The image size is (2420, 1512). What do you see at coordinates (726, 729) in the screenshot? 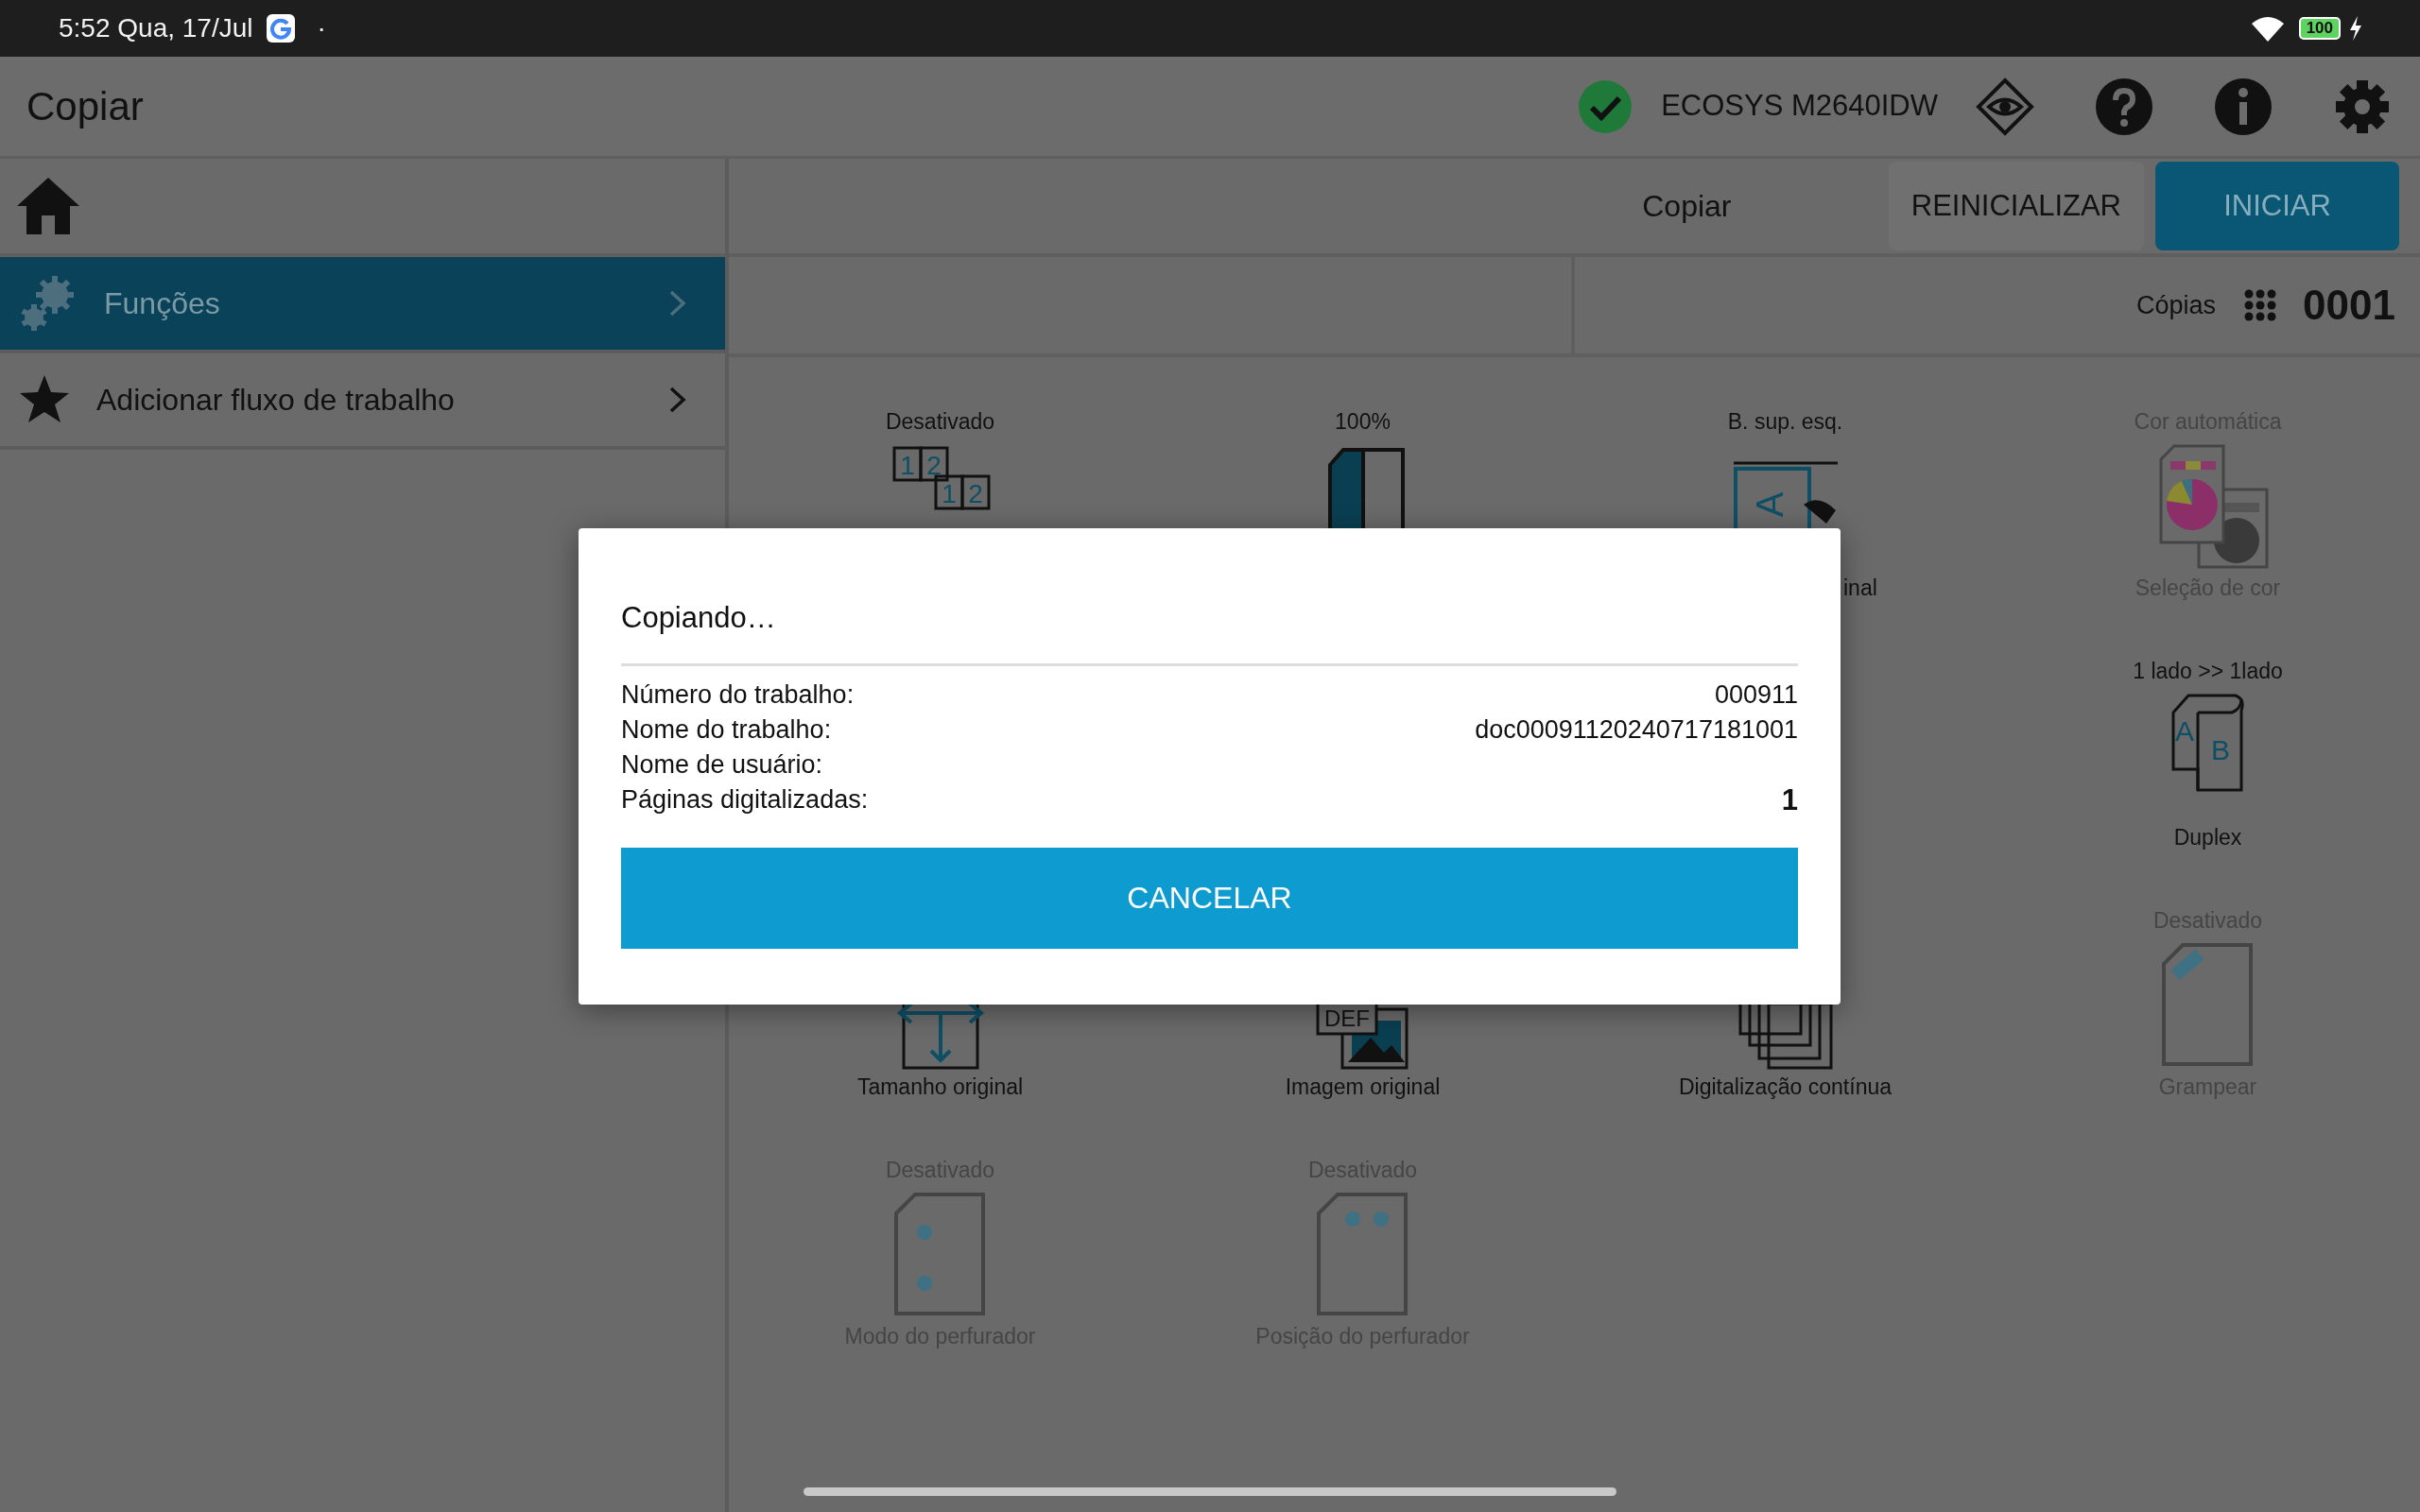
I see `field-label: Nome do trabalho:` at bounding box center [726, 729].